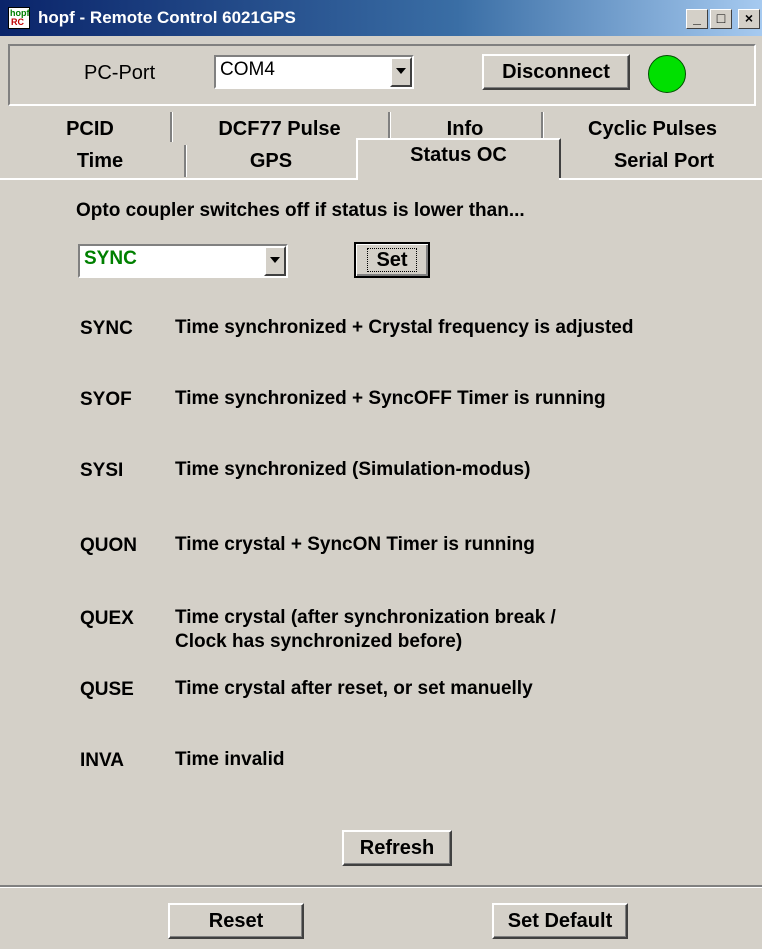 This screenshot has width=762, height=949. Describe the element at coordinates (90, 129) in the screenshot. I see `tab-pcid: PCID` at that location.